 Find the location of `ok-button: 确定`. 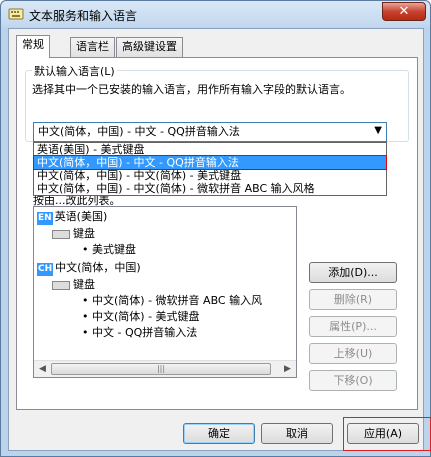

ok-button: 确定 is located at coordinates (219, 433).